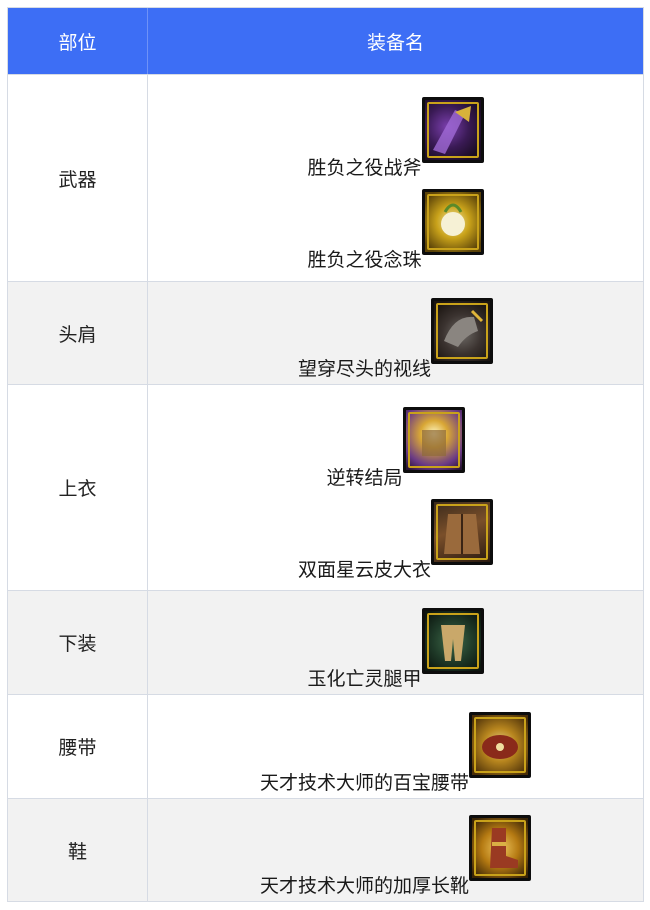  Describe the element at coordinates (395, 539) in the screenshot. I see `list-item: 双面星云皮大衣` at that location.